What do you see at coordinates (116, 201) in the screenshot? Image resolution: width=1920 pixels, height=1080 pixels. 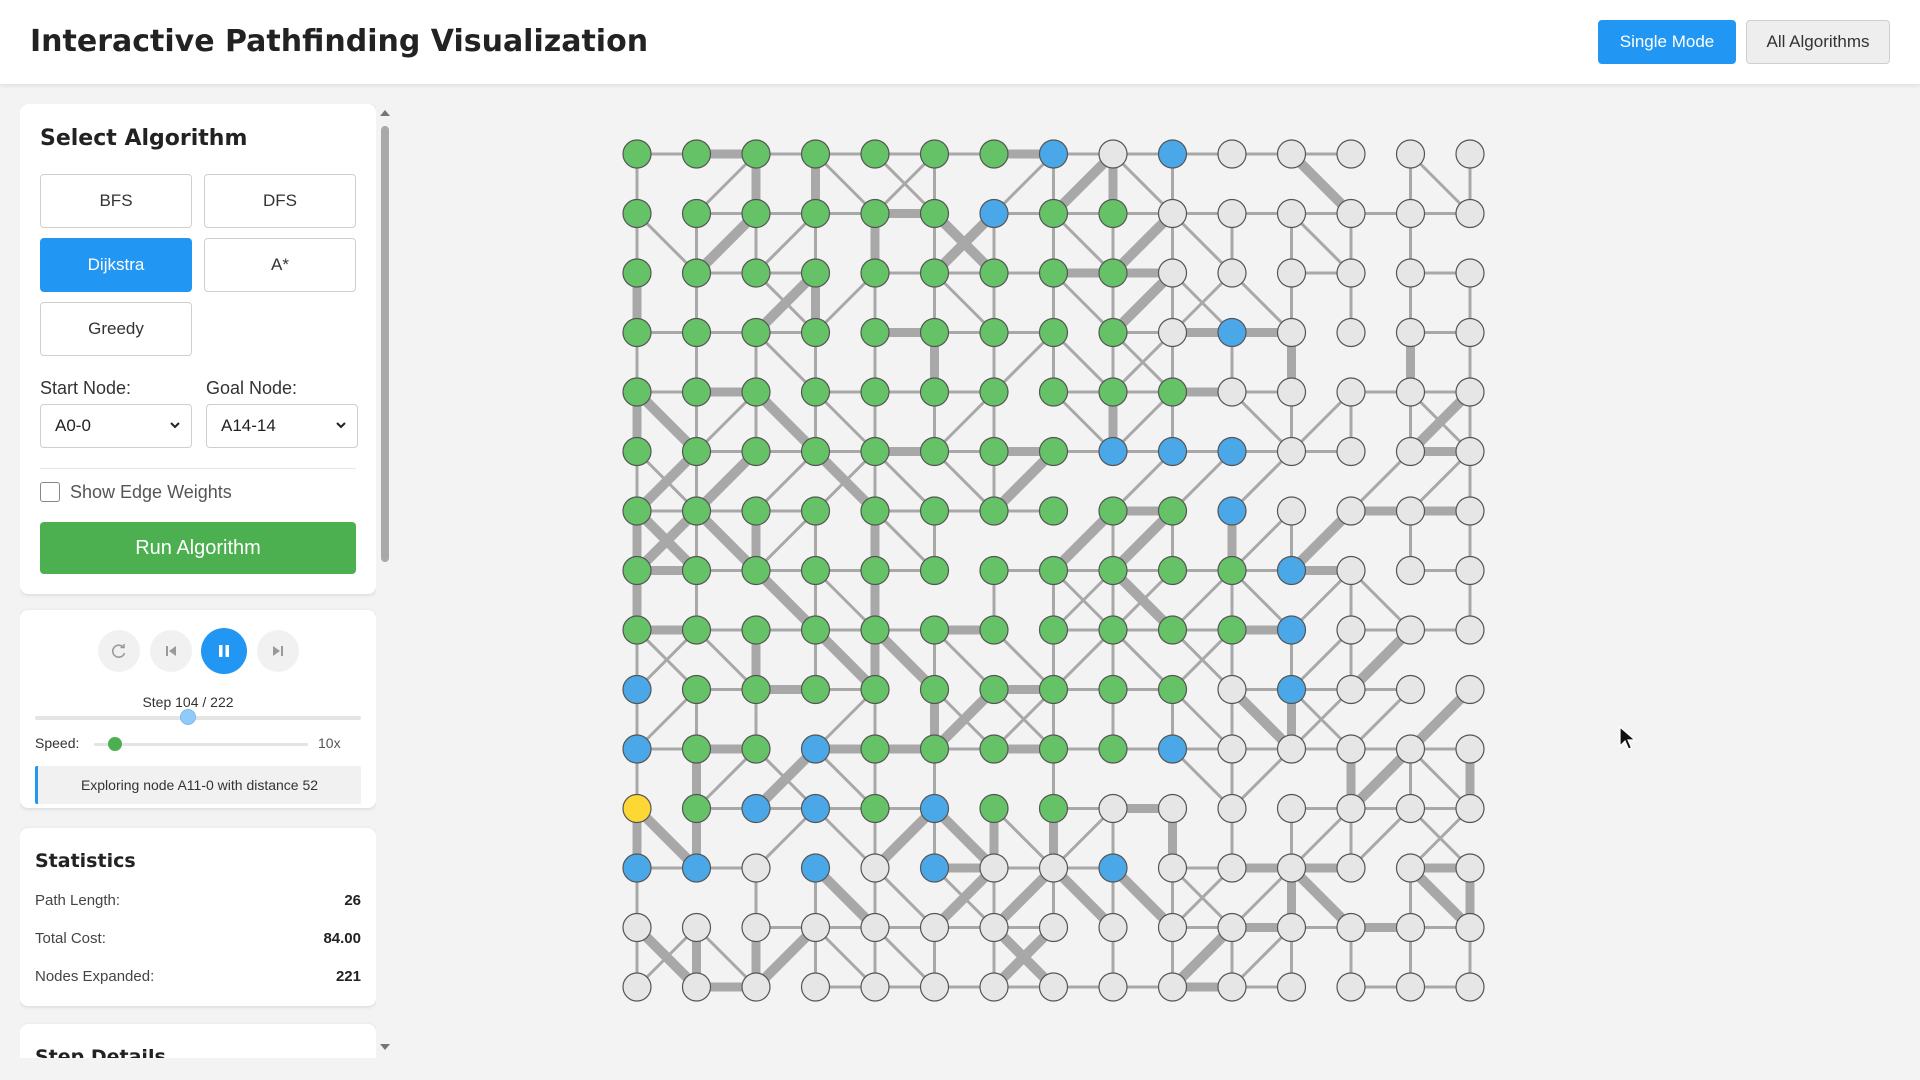 I see `algorithm-button-bfs: BFS` at bounding box center [116, 201].